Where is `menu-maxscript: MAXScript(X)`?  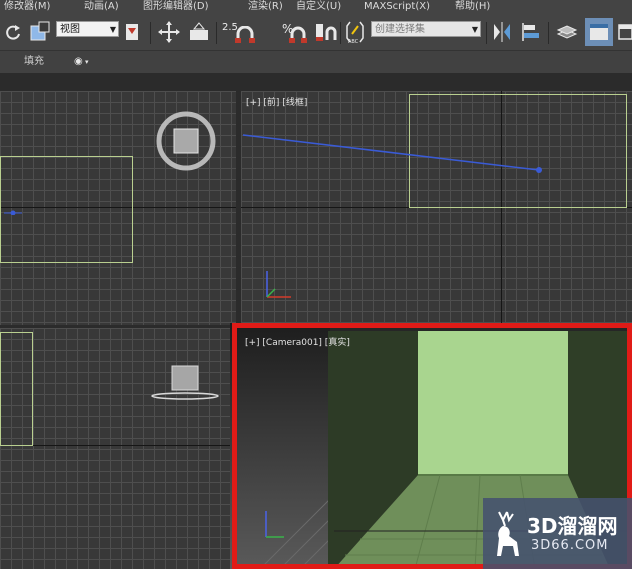 menu-maxscript: MAXScript(X) is located at coordinates (397, 7).